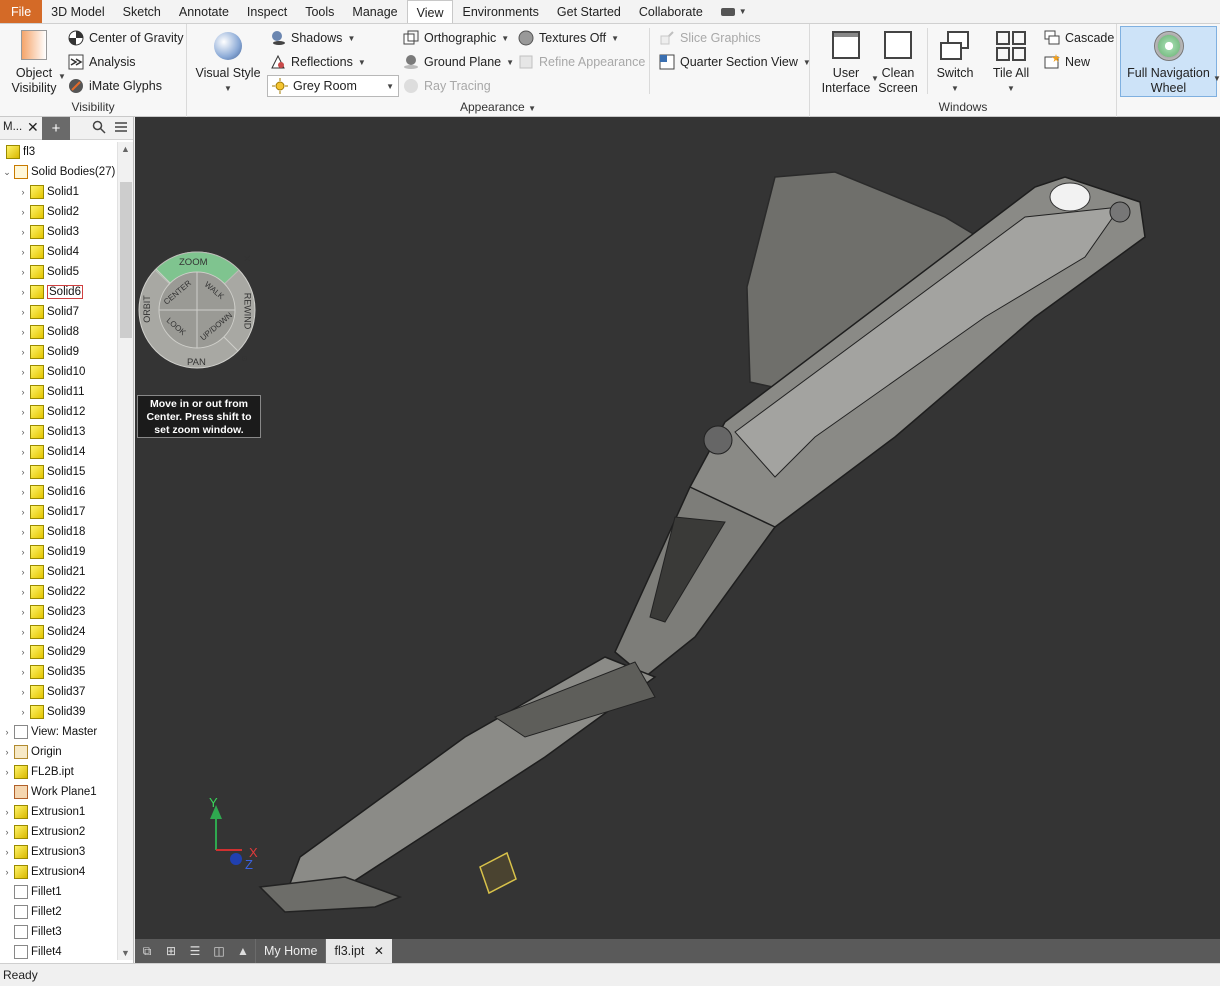 This screenshot has height=986, width=1220. Describe the element at coordinates (49, 792) in the screenshot. I see `tree-feature-item: Work Plane1` at that location.